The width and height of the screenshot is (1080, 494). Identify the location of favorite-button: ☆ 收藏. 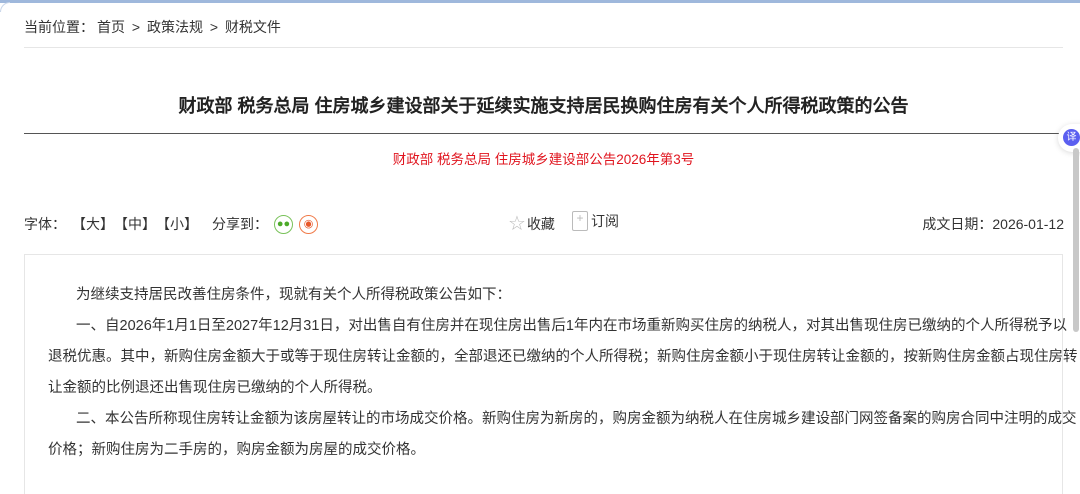
(531, 223).